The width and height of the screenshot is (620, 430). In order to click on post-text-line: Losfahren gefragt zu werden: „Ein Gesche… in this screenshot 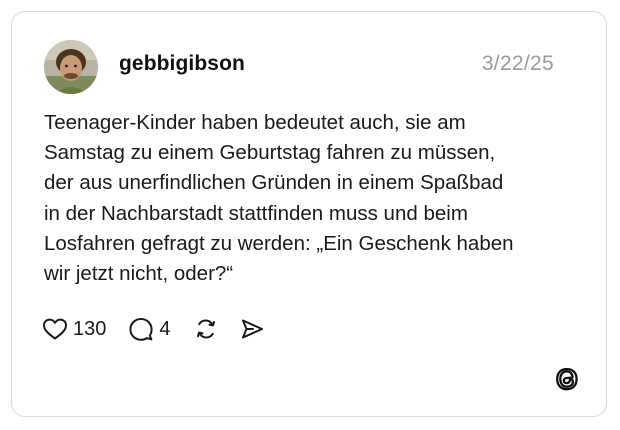, I will do `click(279, 243)`.